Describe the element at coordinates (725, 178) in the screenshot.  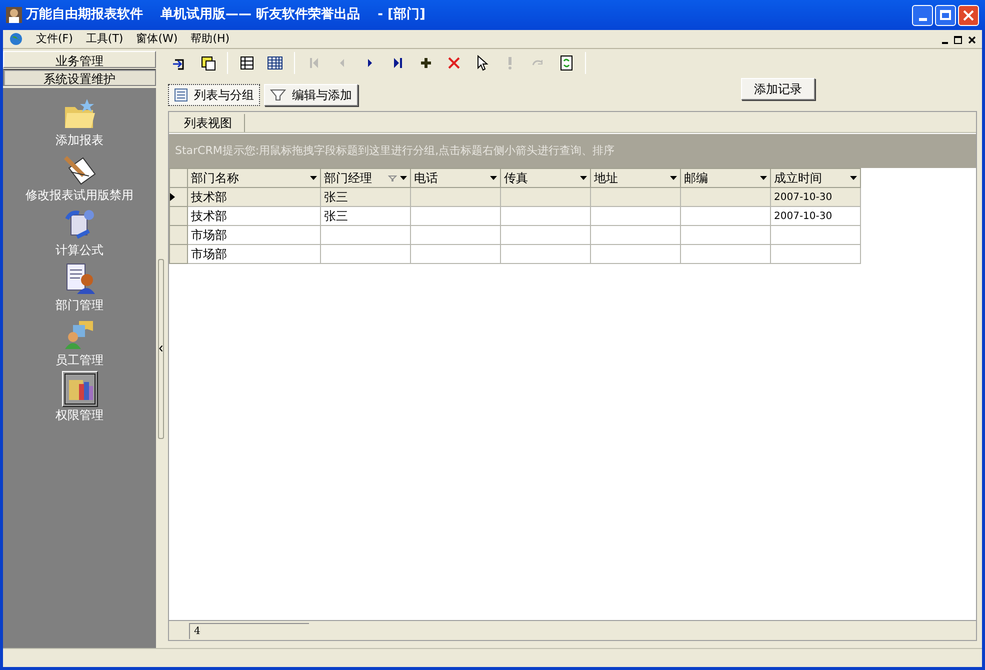
I see `column-header: 邮编` at that location.